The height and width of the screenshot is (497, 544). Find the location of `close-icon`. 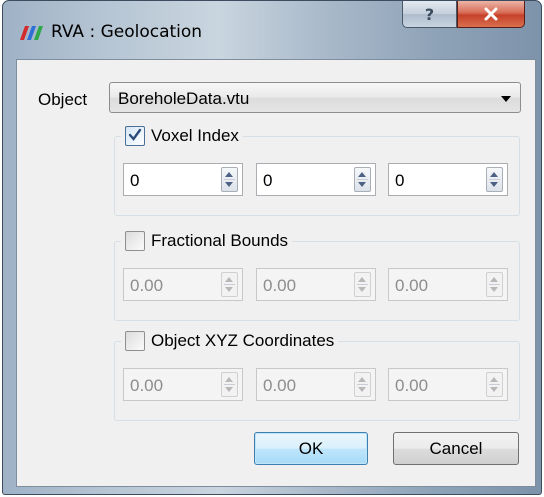

close-icon is located at coordinates (491, 14).